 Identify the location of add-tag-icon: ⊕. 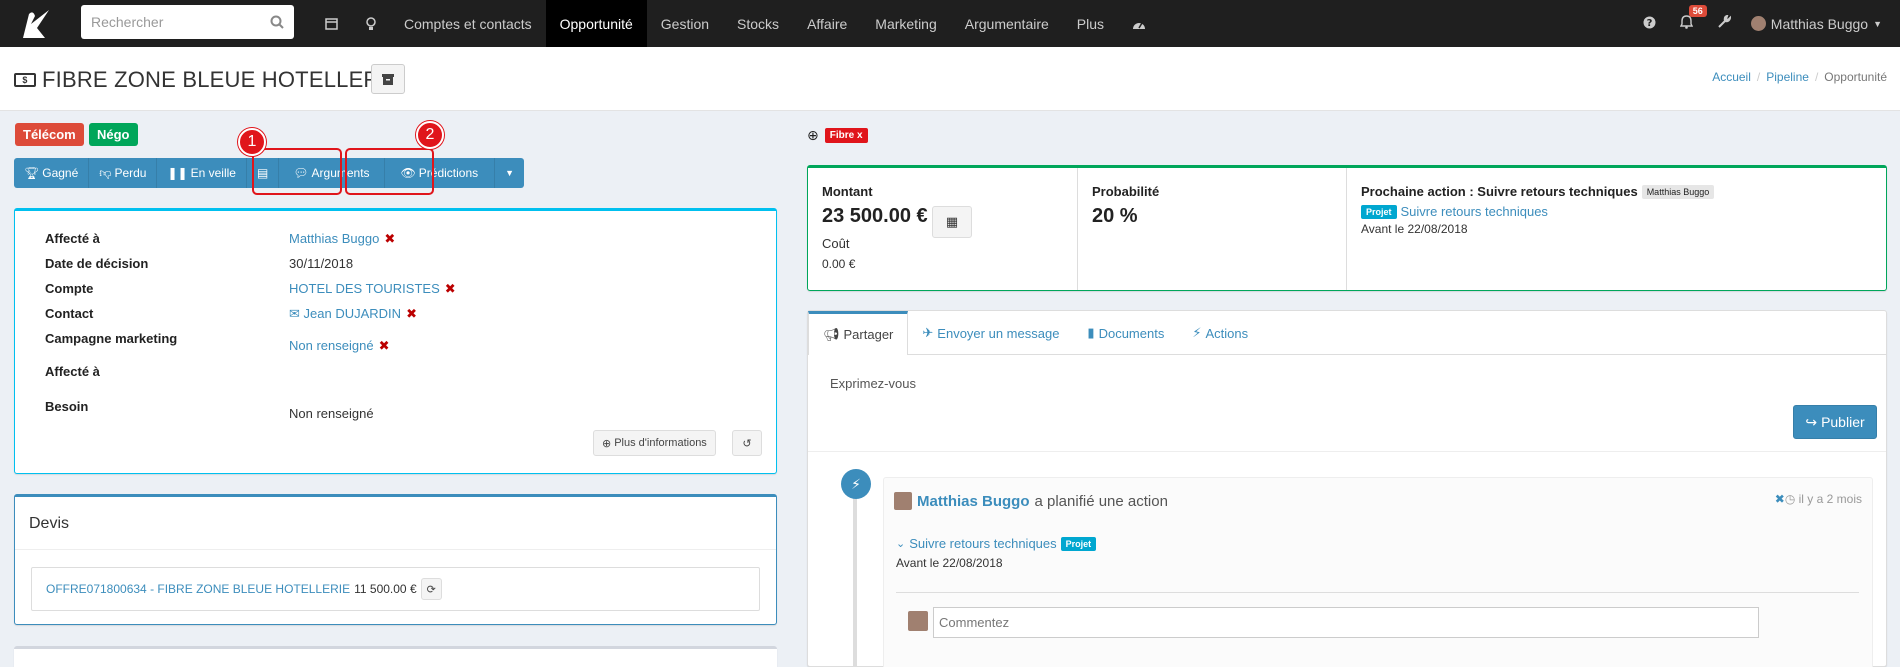
(813, 135).